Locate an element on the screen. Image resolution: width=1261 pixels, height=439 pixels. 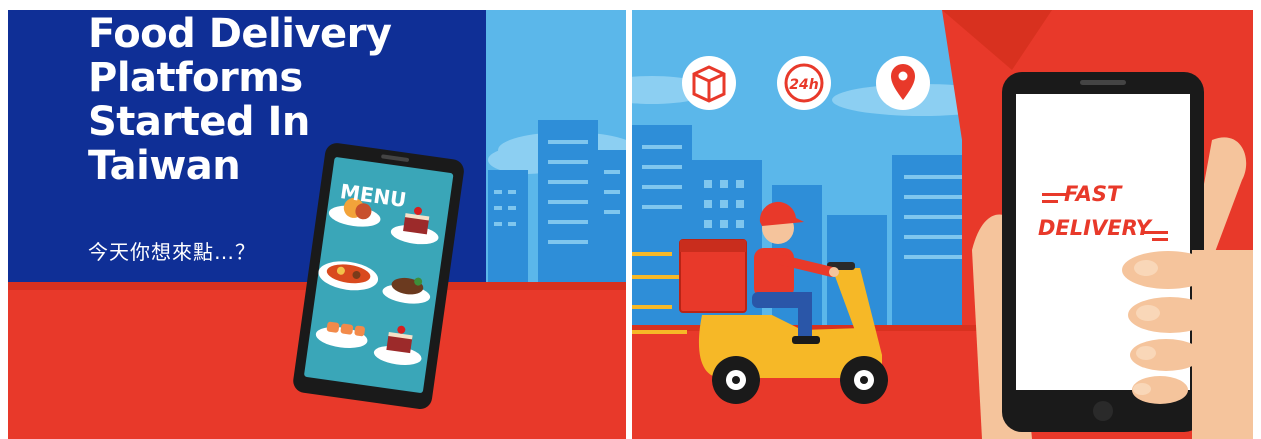
subtitle: 今天你想來點…？ is located at coordinates (172, 252).